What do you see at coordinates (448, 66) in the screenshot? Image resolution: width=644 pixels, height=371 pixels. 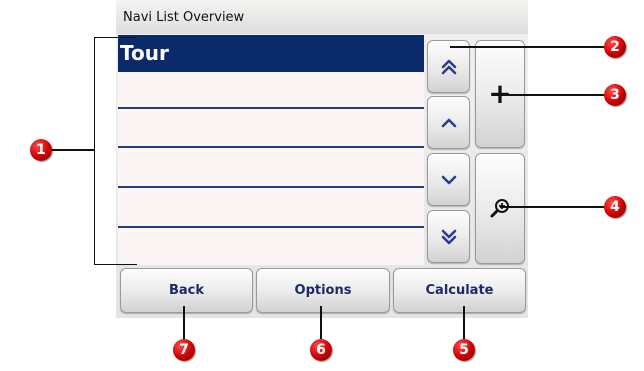 I see `double-chevron-up-icon` at bounding box center [448, 66].